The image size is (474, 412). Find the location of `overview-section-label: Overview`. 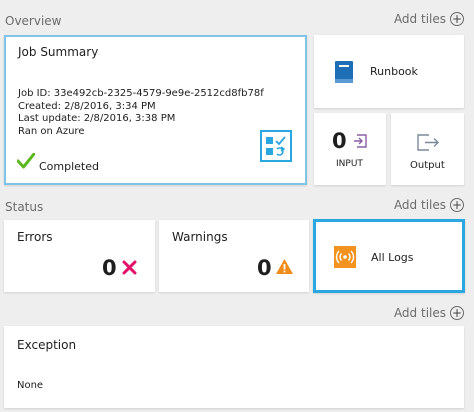

overview-section-label: Overview is located at coordinates (33, 21).